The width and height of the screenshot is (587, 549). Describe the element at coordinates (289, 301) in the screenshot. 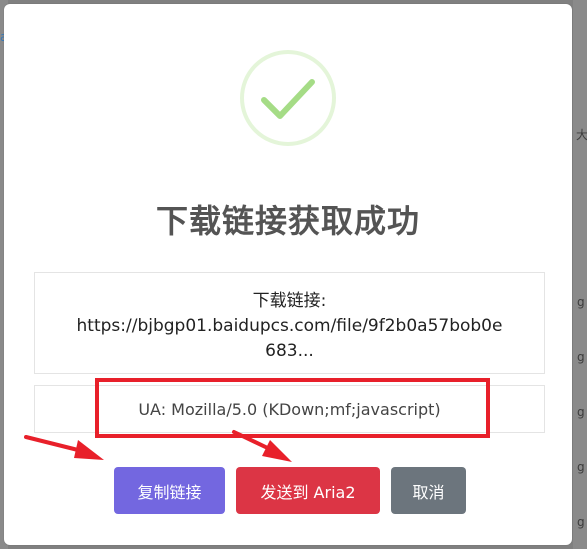

I see `download-link-label: 下载链接:` at that location.